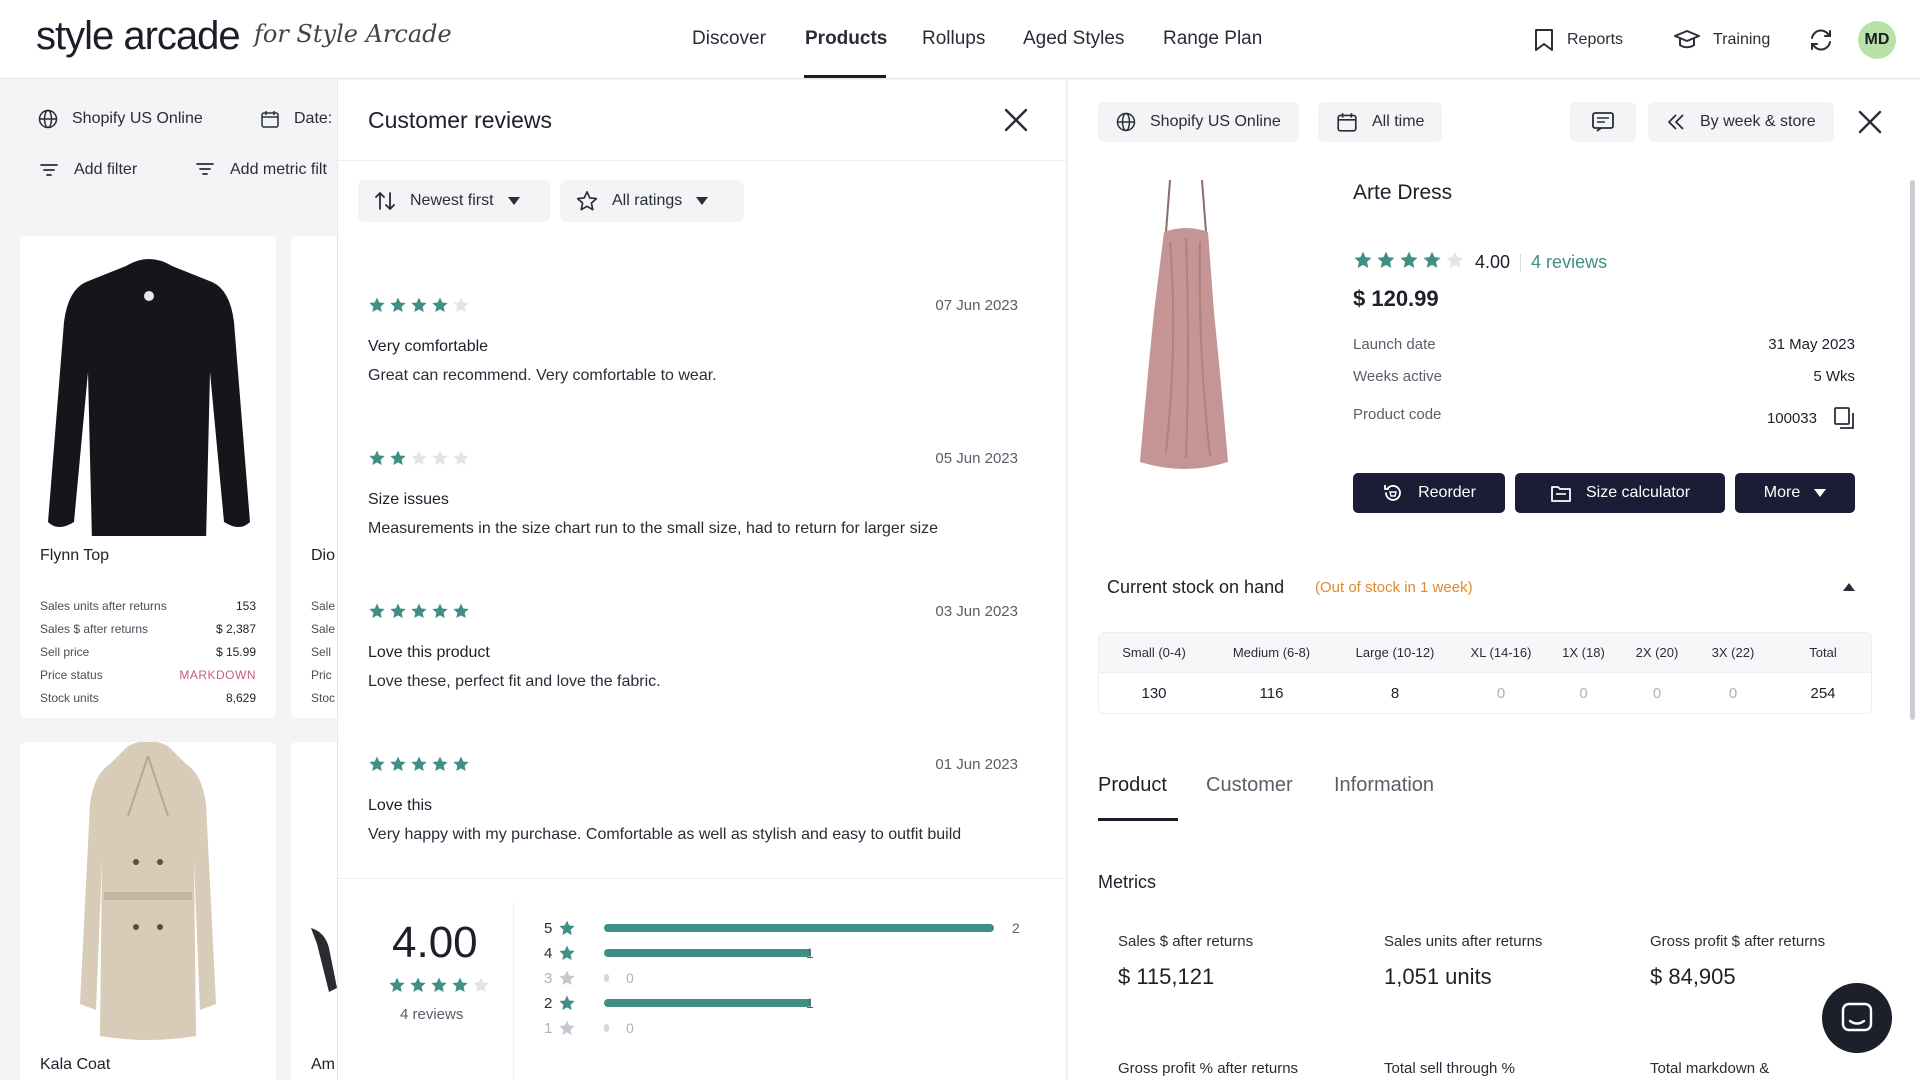 Image resolution: width=1920 pixels, height=1080 pixels. What do you see at coordinates (323, 1064) in the screenshot?
I see `product-name: Am` at bounding box center [323, 1064].